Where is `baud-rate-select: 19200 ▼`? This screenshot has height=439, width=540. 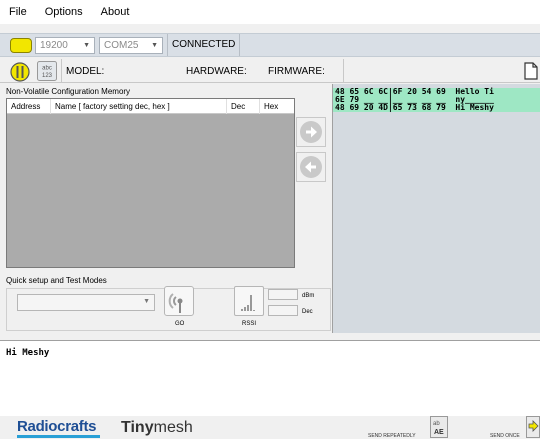
baud-rate-select: 19200 ▼ is located at coordinates (65, 45).